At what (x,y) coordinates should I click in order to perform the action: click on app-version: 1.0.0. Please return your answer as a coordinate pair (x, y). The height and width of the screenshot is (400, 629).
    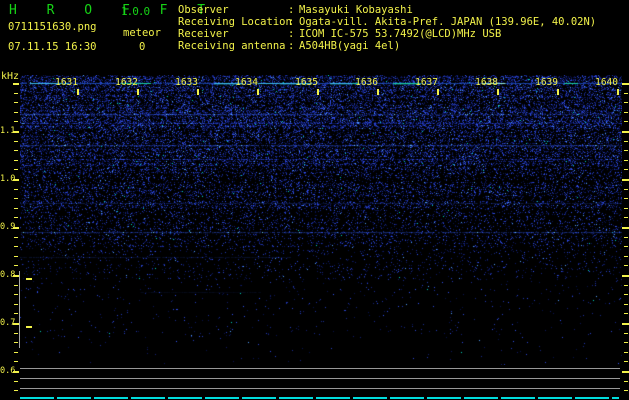
    Looking at the image, I should click on (135, 11).